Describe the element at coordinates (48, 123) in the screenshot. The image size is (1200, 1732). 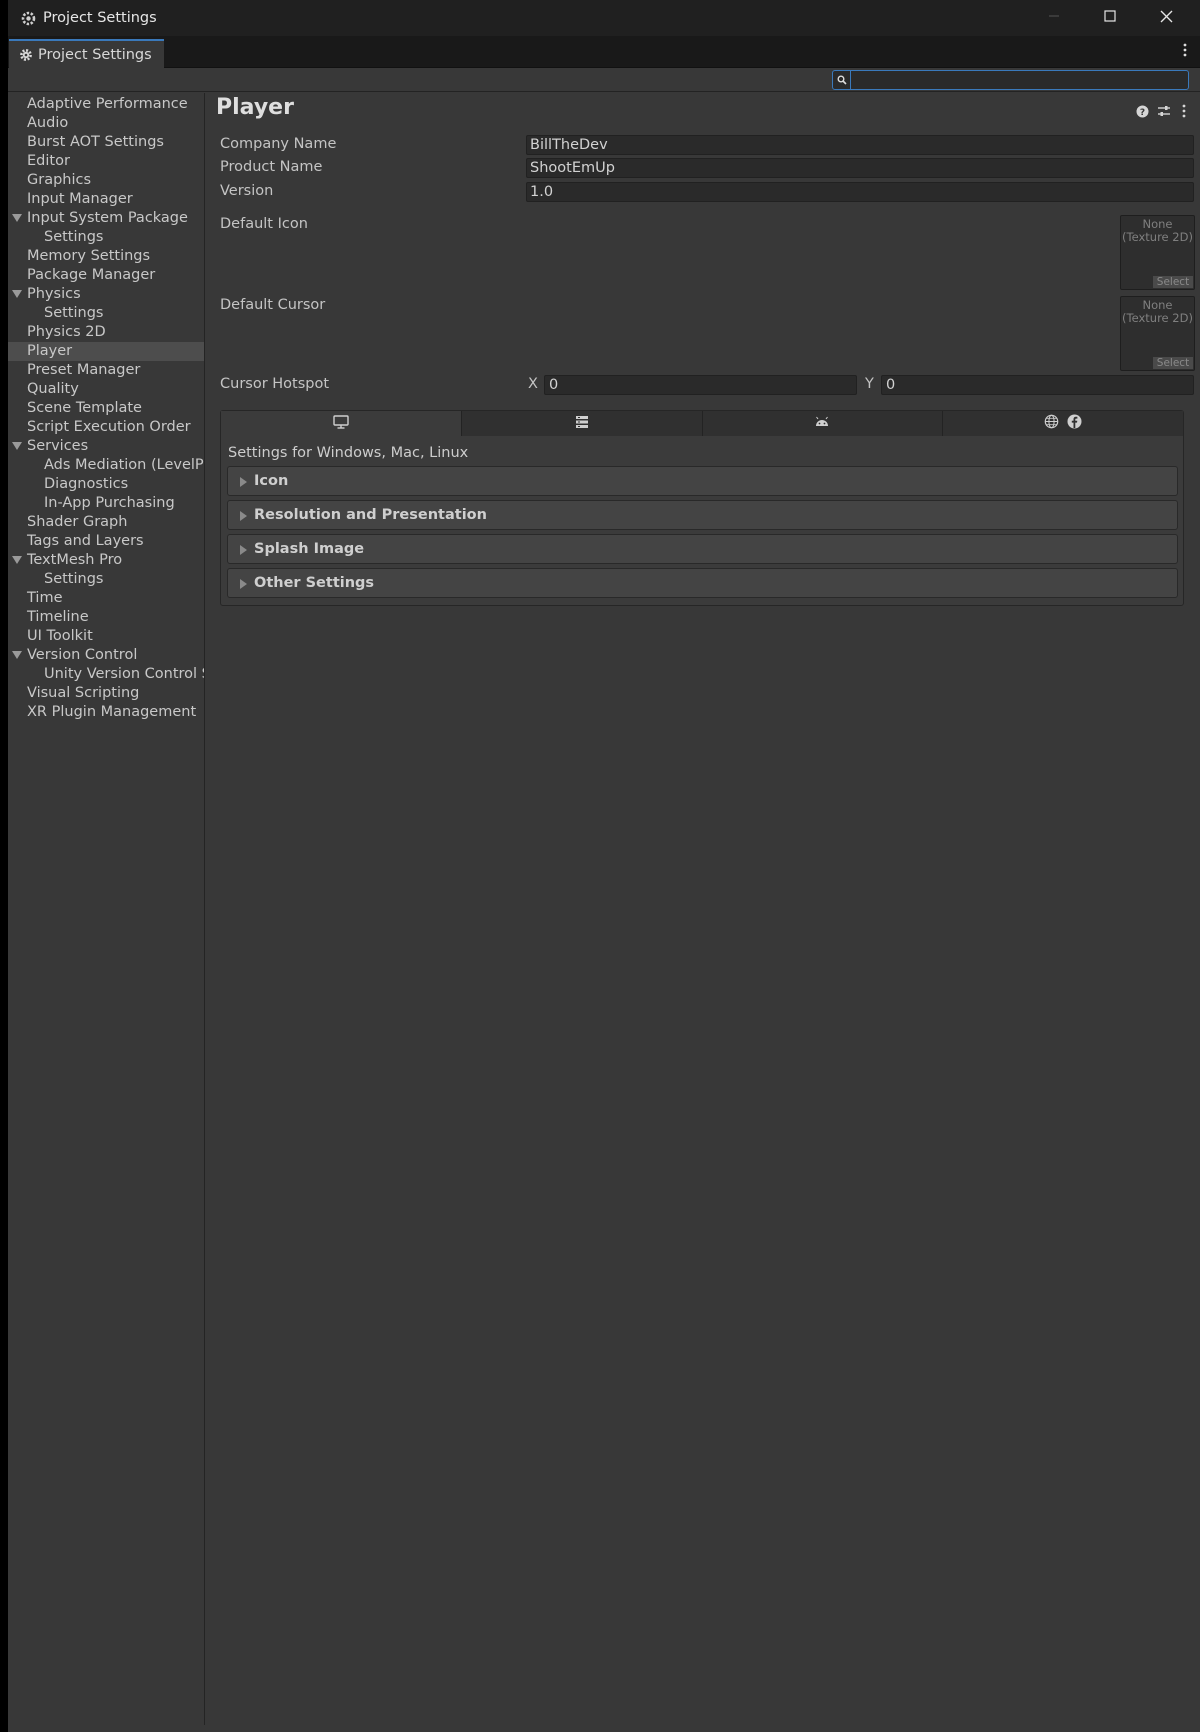
I see `sidebar-item-label: Audio` at that location.